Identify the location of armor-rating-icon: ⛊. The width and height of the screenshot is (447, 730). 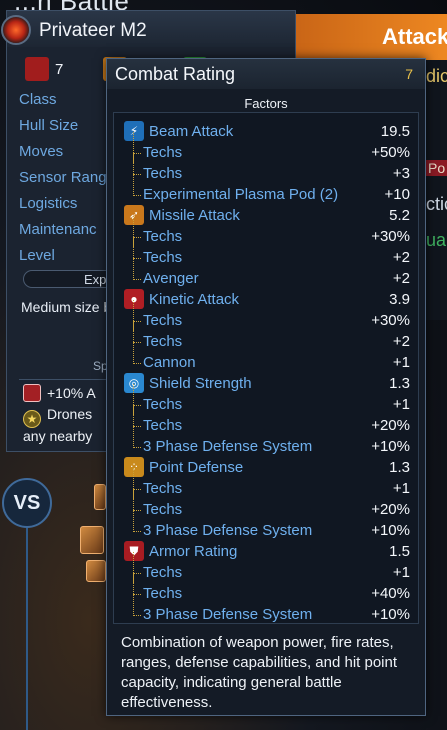
(134, 551).